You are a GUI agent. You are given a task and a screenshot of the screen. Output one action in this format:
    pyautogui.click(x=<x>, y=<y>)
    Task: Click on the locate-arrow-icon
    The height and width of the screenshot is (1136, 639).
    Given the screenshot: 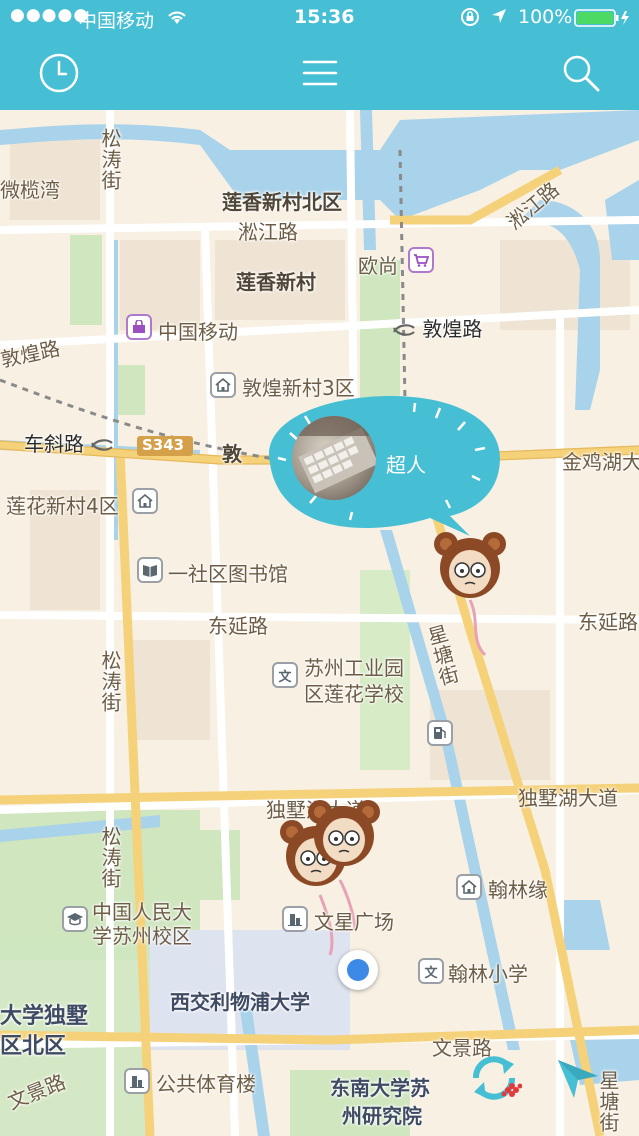 What is the action you would take?
    pyautogui.click(x=578, y=1079)
    